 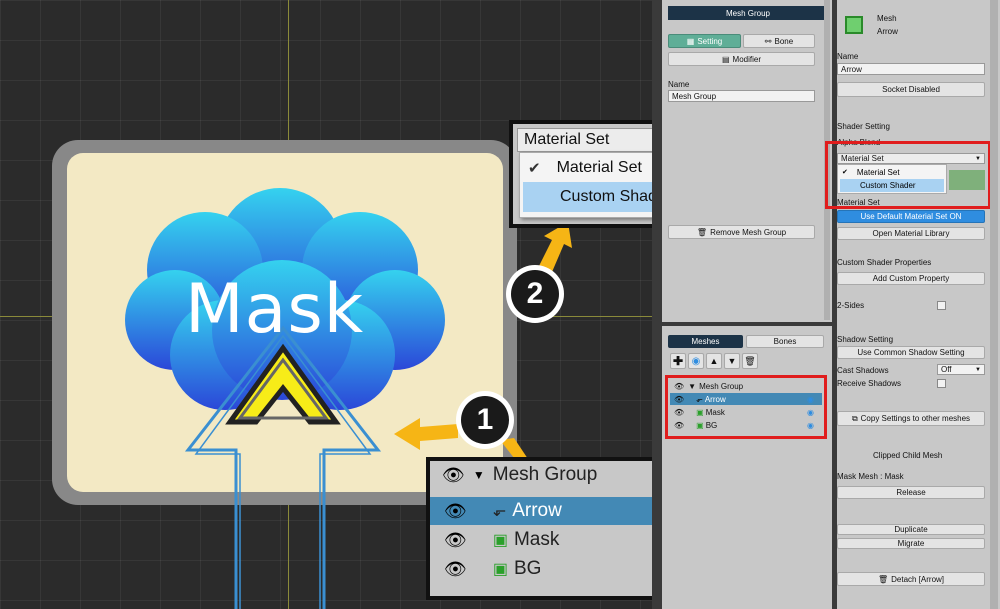 What do you see at coordinates (710, 41) in the screenshot?
I see `tab-setting-label: Setting` at bounding box center [710, 41].